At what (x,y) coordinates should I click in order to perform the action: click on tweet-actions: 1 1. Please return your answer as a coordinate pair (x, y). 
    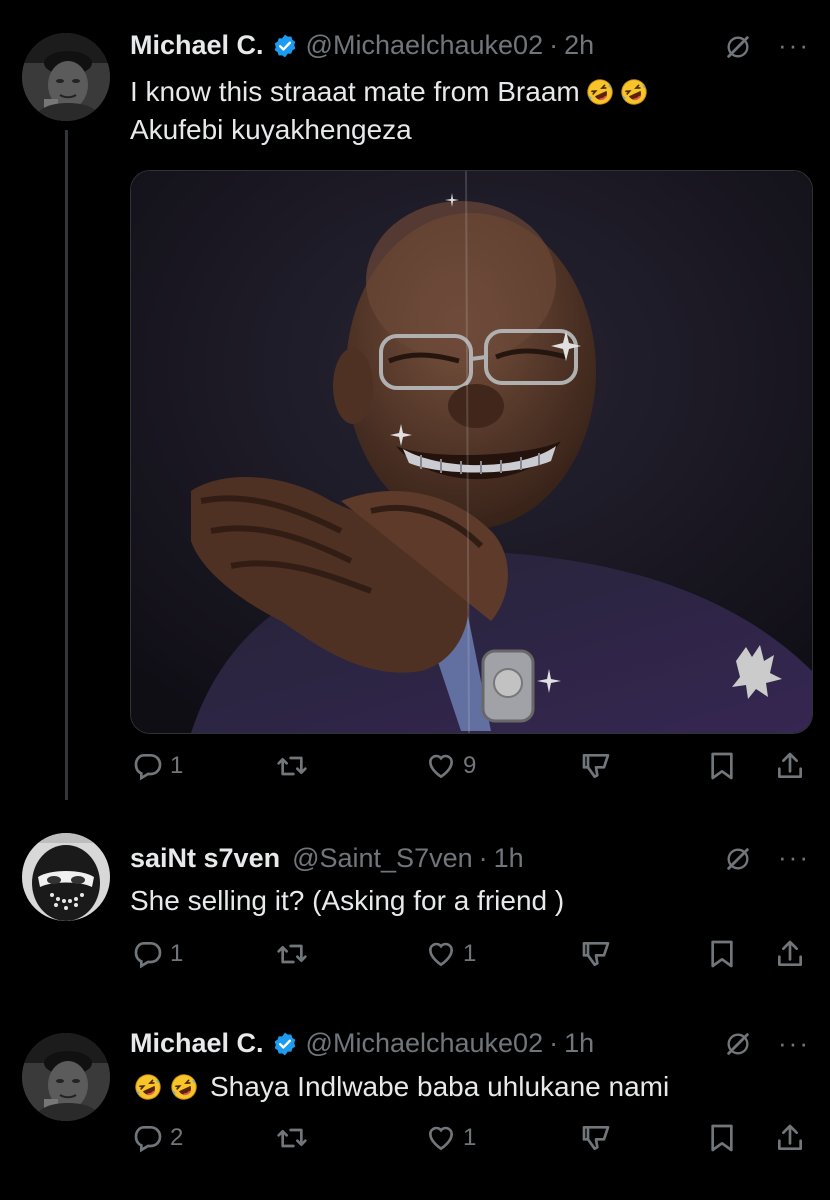
    Looking at the image, I should click on (415, 958).